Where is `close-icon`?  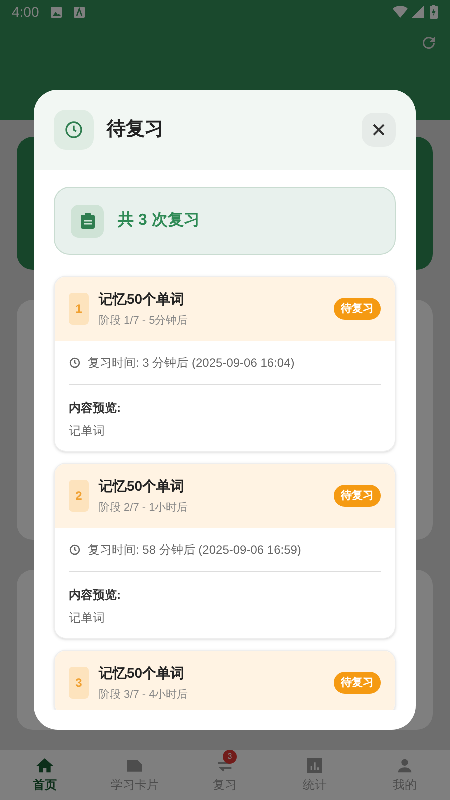
close-icon is located at coordinates (379, 130).